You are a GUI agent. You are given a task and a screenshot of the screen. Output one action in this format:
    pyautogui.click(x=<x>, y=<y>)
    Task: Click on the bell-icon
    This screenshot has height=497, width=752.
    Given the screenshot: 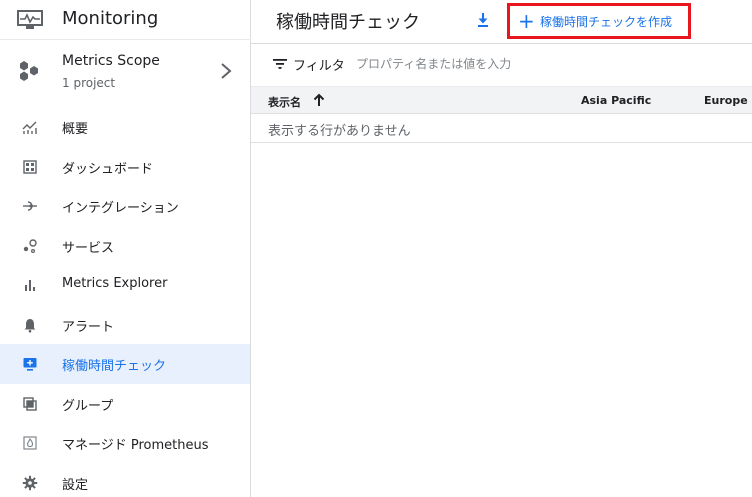 What is the action you would take?
    pyautogui.click(x=30, y=325)
    